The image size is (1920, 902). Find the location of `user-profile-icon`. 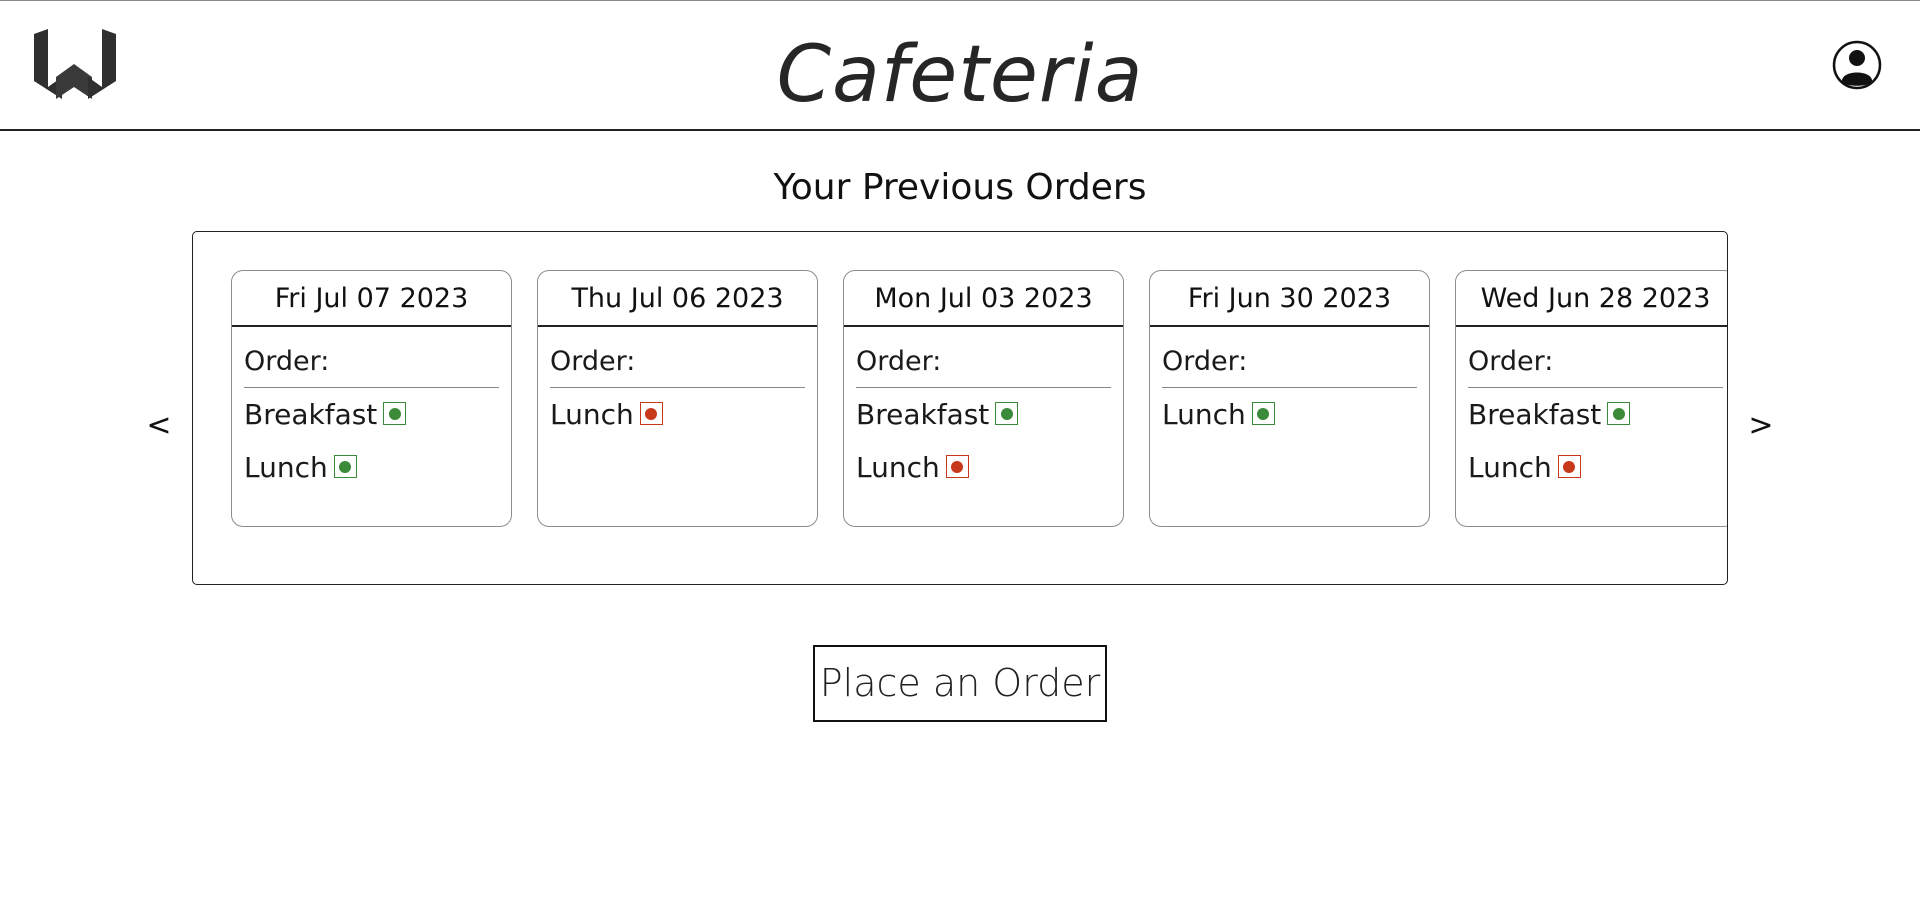

user-profile-icon is located at coordinates (1857, 65).